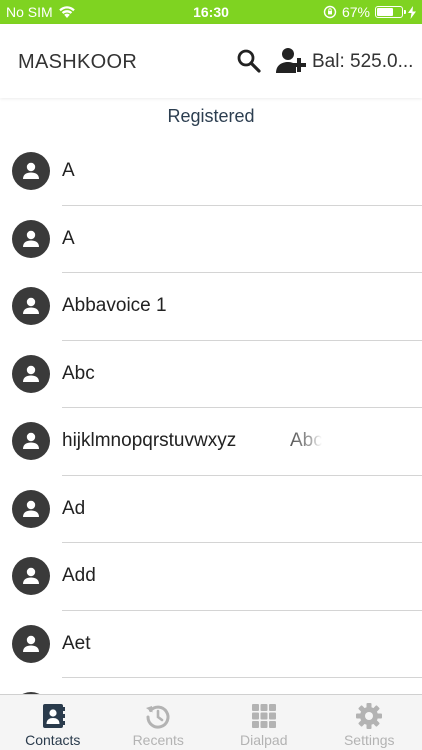 The height and width of the screenshot is (750, 422). Describe the element at coordinates (158, 740) in the screenshot. I see `tab-label: Recents` at that location.